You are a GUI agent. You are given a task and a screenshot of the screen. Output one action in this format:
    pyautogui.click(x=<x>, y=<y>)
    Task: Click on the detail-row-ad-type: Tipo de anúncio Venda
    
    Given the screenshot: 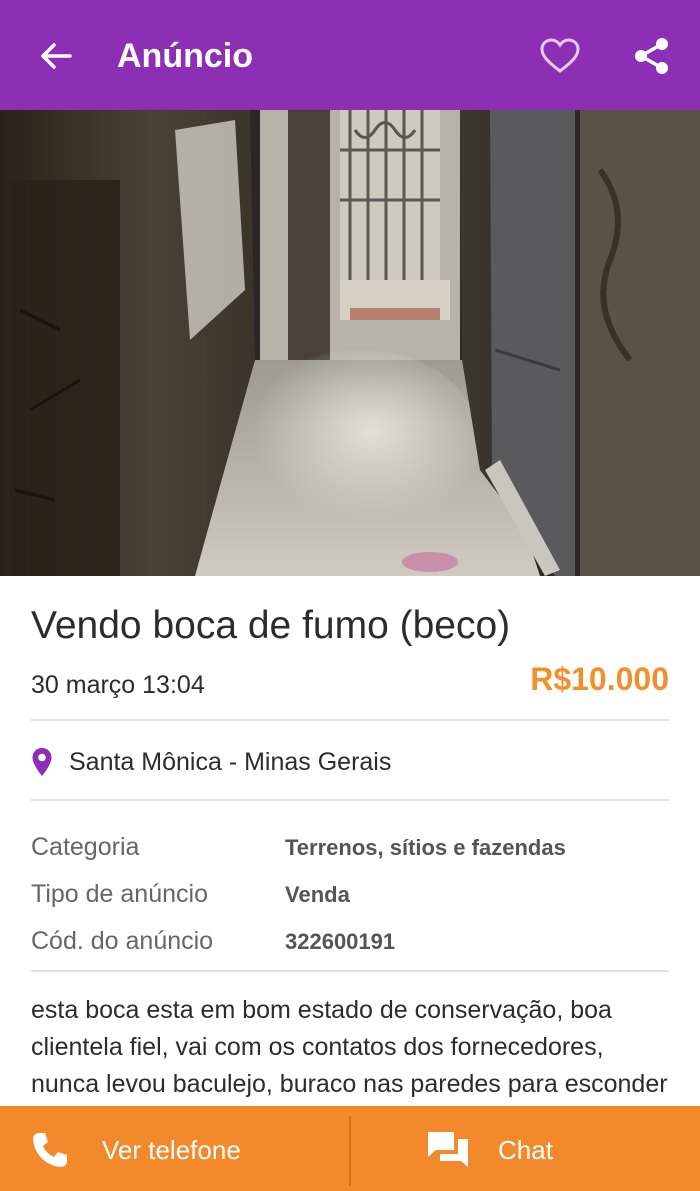 What is the action you would take?
    pyautogui.click(x=350, y=894)
    